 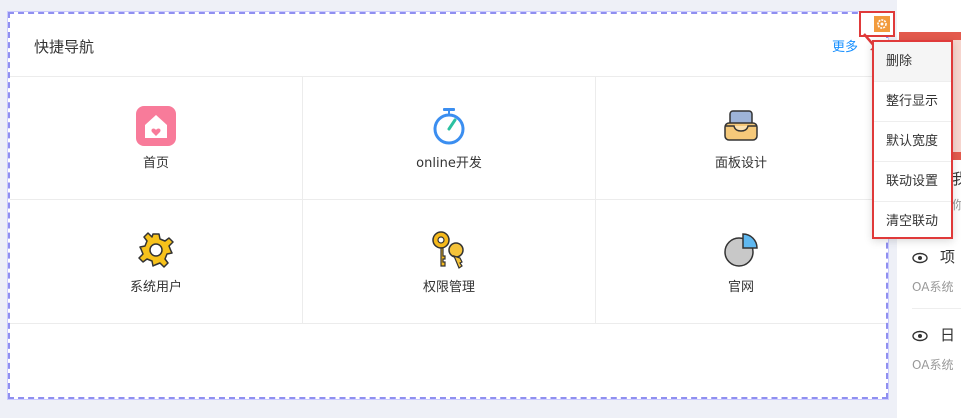 What do you see at coordinates (155, 287) in the screenshot?
I see `nav-item-label: 系统用户` at bounding box center [155, 287].